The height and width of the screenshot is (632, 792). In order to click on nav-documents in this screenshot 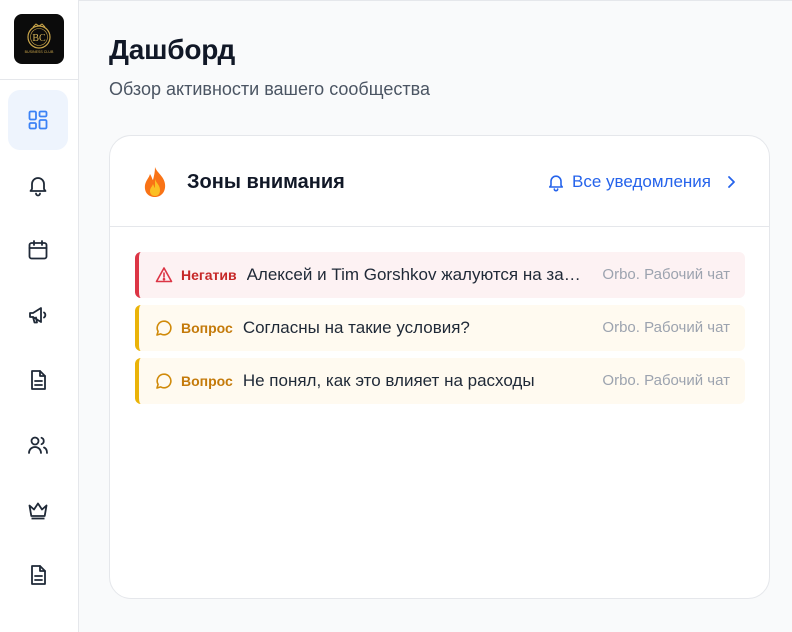, I will do `click(38, 380)`.